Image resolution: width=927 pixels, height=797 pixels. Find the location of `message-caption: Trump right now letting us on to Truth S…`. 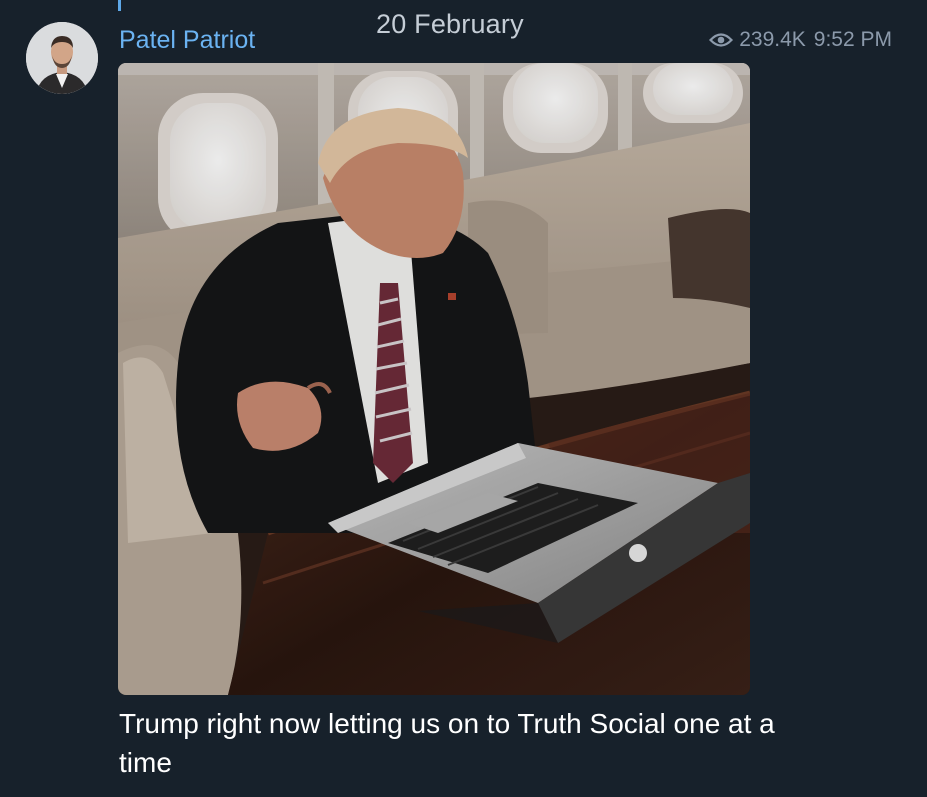

message-caption: Trump right now letting us on to Truth S… is located at coordinates (447, 743).